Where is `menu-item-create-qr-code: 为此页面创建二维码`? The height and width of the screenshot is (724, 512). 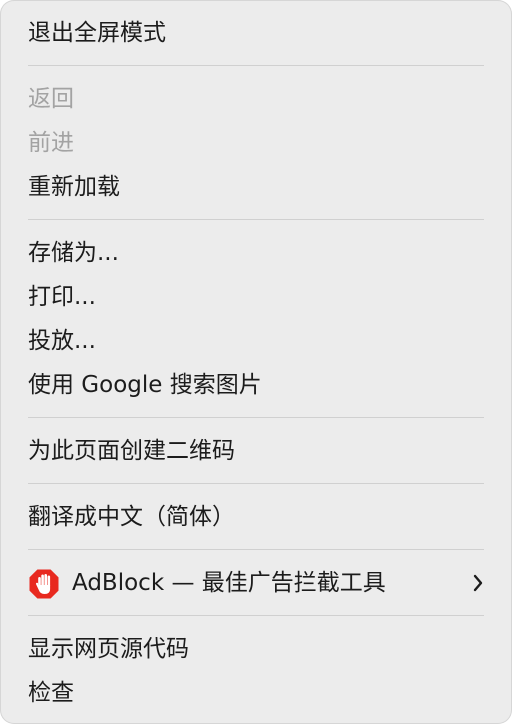
menu-item-create-qr-code: 为此页面创建二维码 is located at coordinates (256, 451).